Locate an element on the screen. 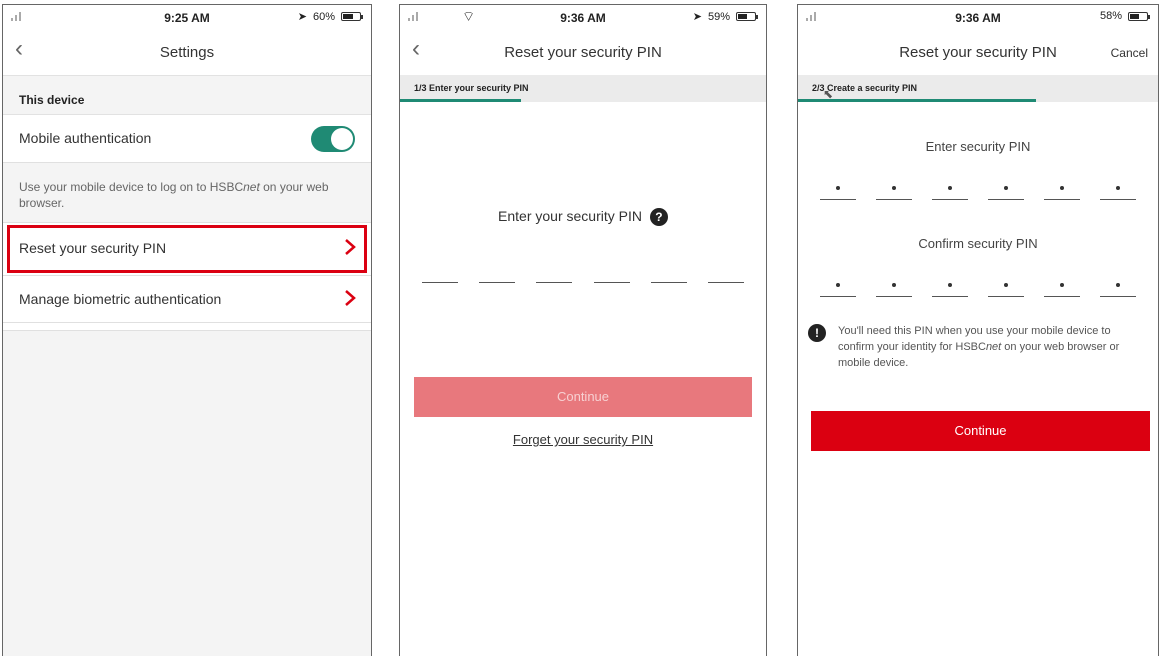 This screenshot has width=1160, height=656. enter-pin-input is located at coordinates (978, 193).